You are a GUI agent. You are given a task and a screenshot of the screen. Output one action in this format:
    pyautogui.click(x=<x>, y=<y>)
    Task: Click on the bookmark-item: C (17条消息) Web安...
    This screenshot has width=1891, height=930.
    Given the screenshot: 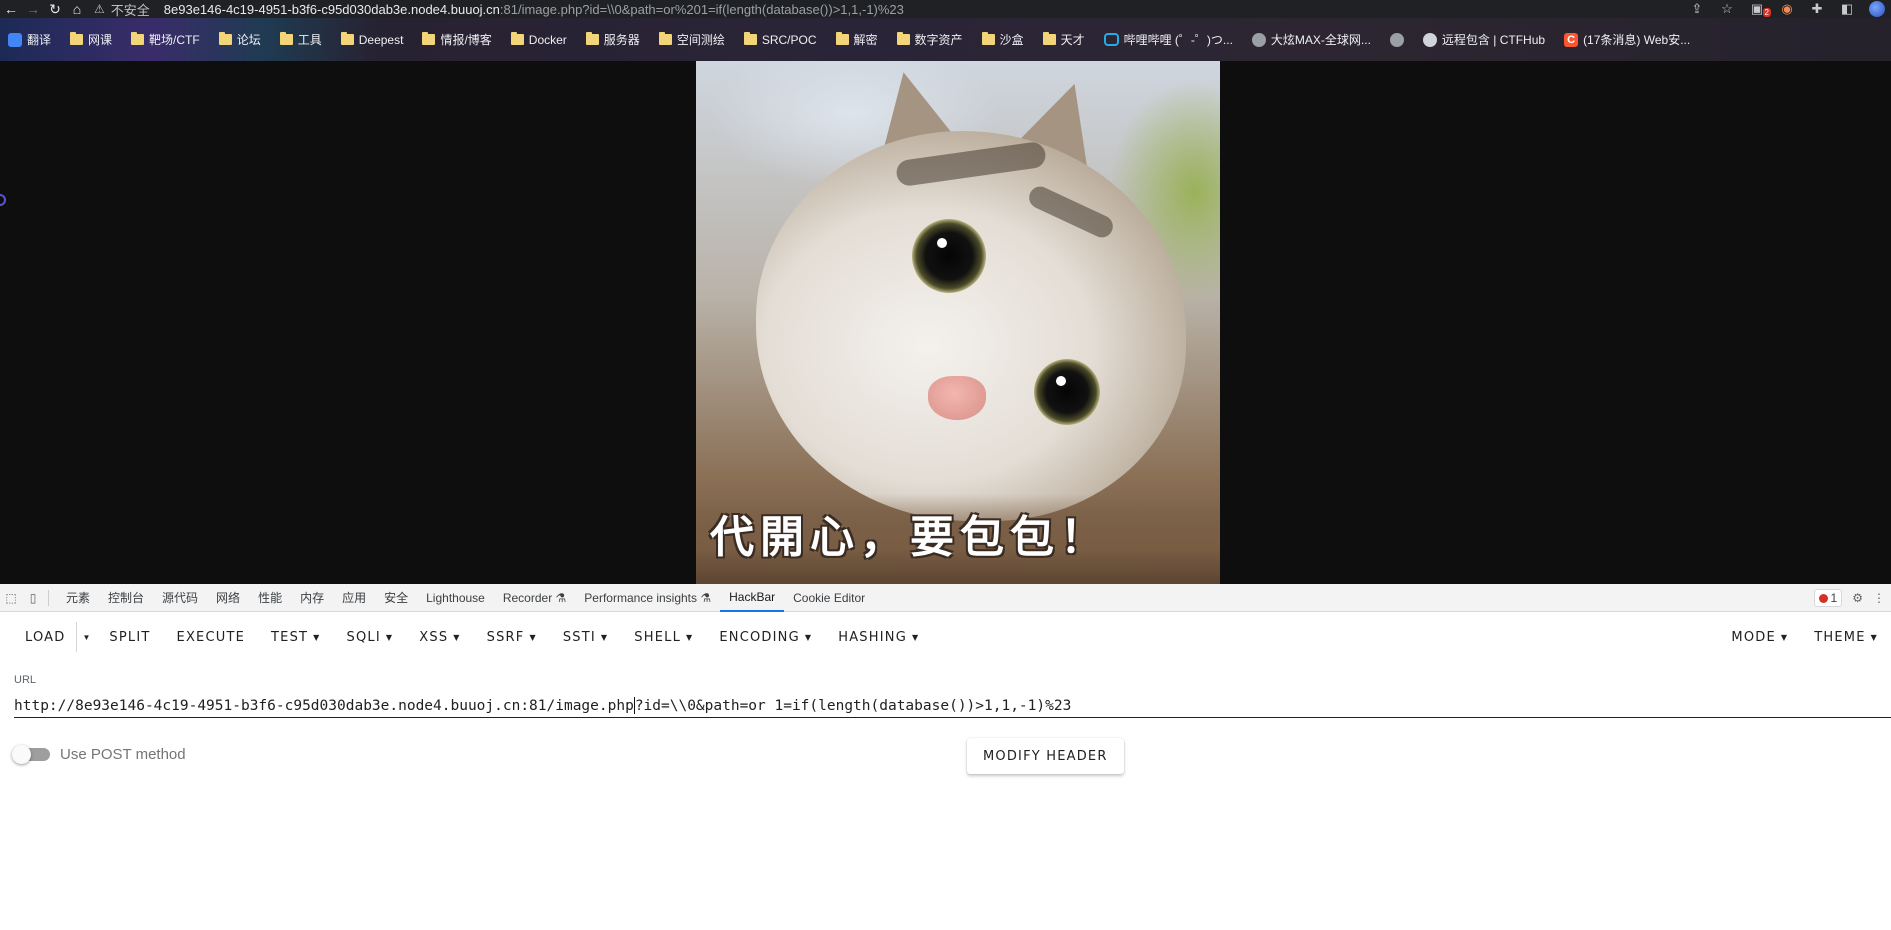 What is the action you would take?
    pyautogui.click(x=1627, y=39)
    